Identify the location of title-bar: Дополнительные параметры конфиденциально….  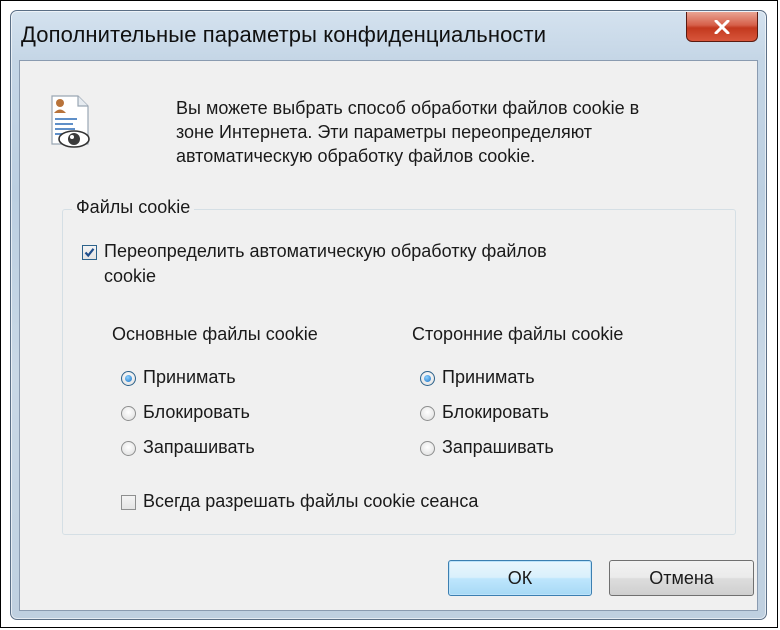
(388, 36).